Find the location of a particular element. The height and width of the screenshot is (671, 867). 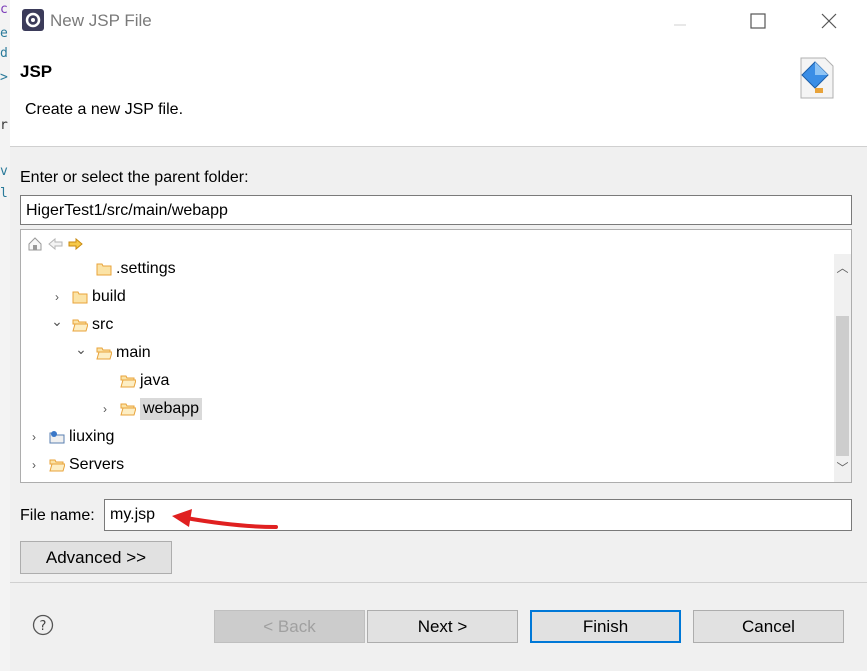

red-annotation-arrow is located at coordinates (225, 519).